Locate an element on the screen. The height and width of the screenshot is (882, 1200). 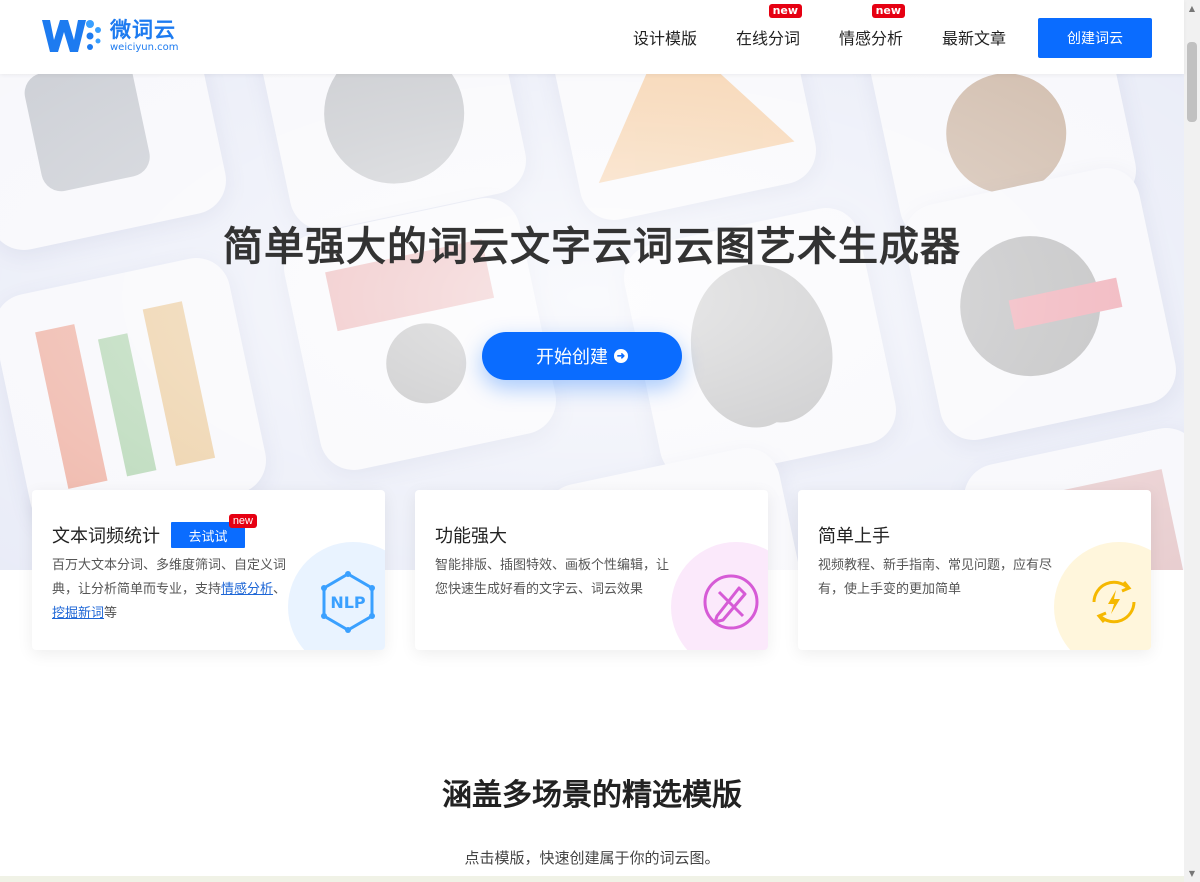
nav-item-articles: 最新文章 is located at coordinates (974, 37).